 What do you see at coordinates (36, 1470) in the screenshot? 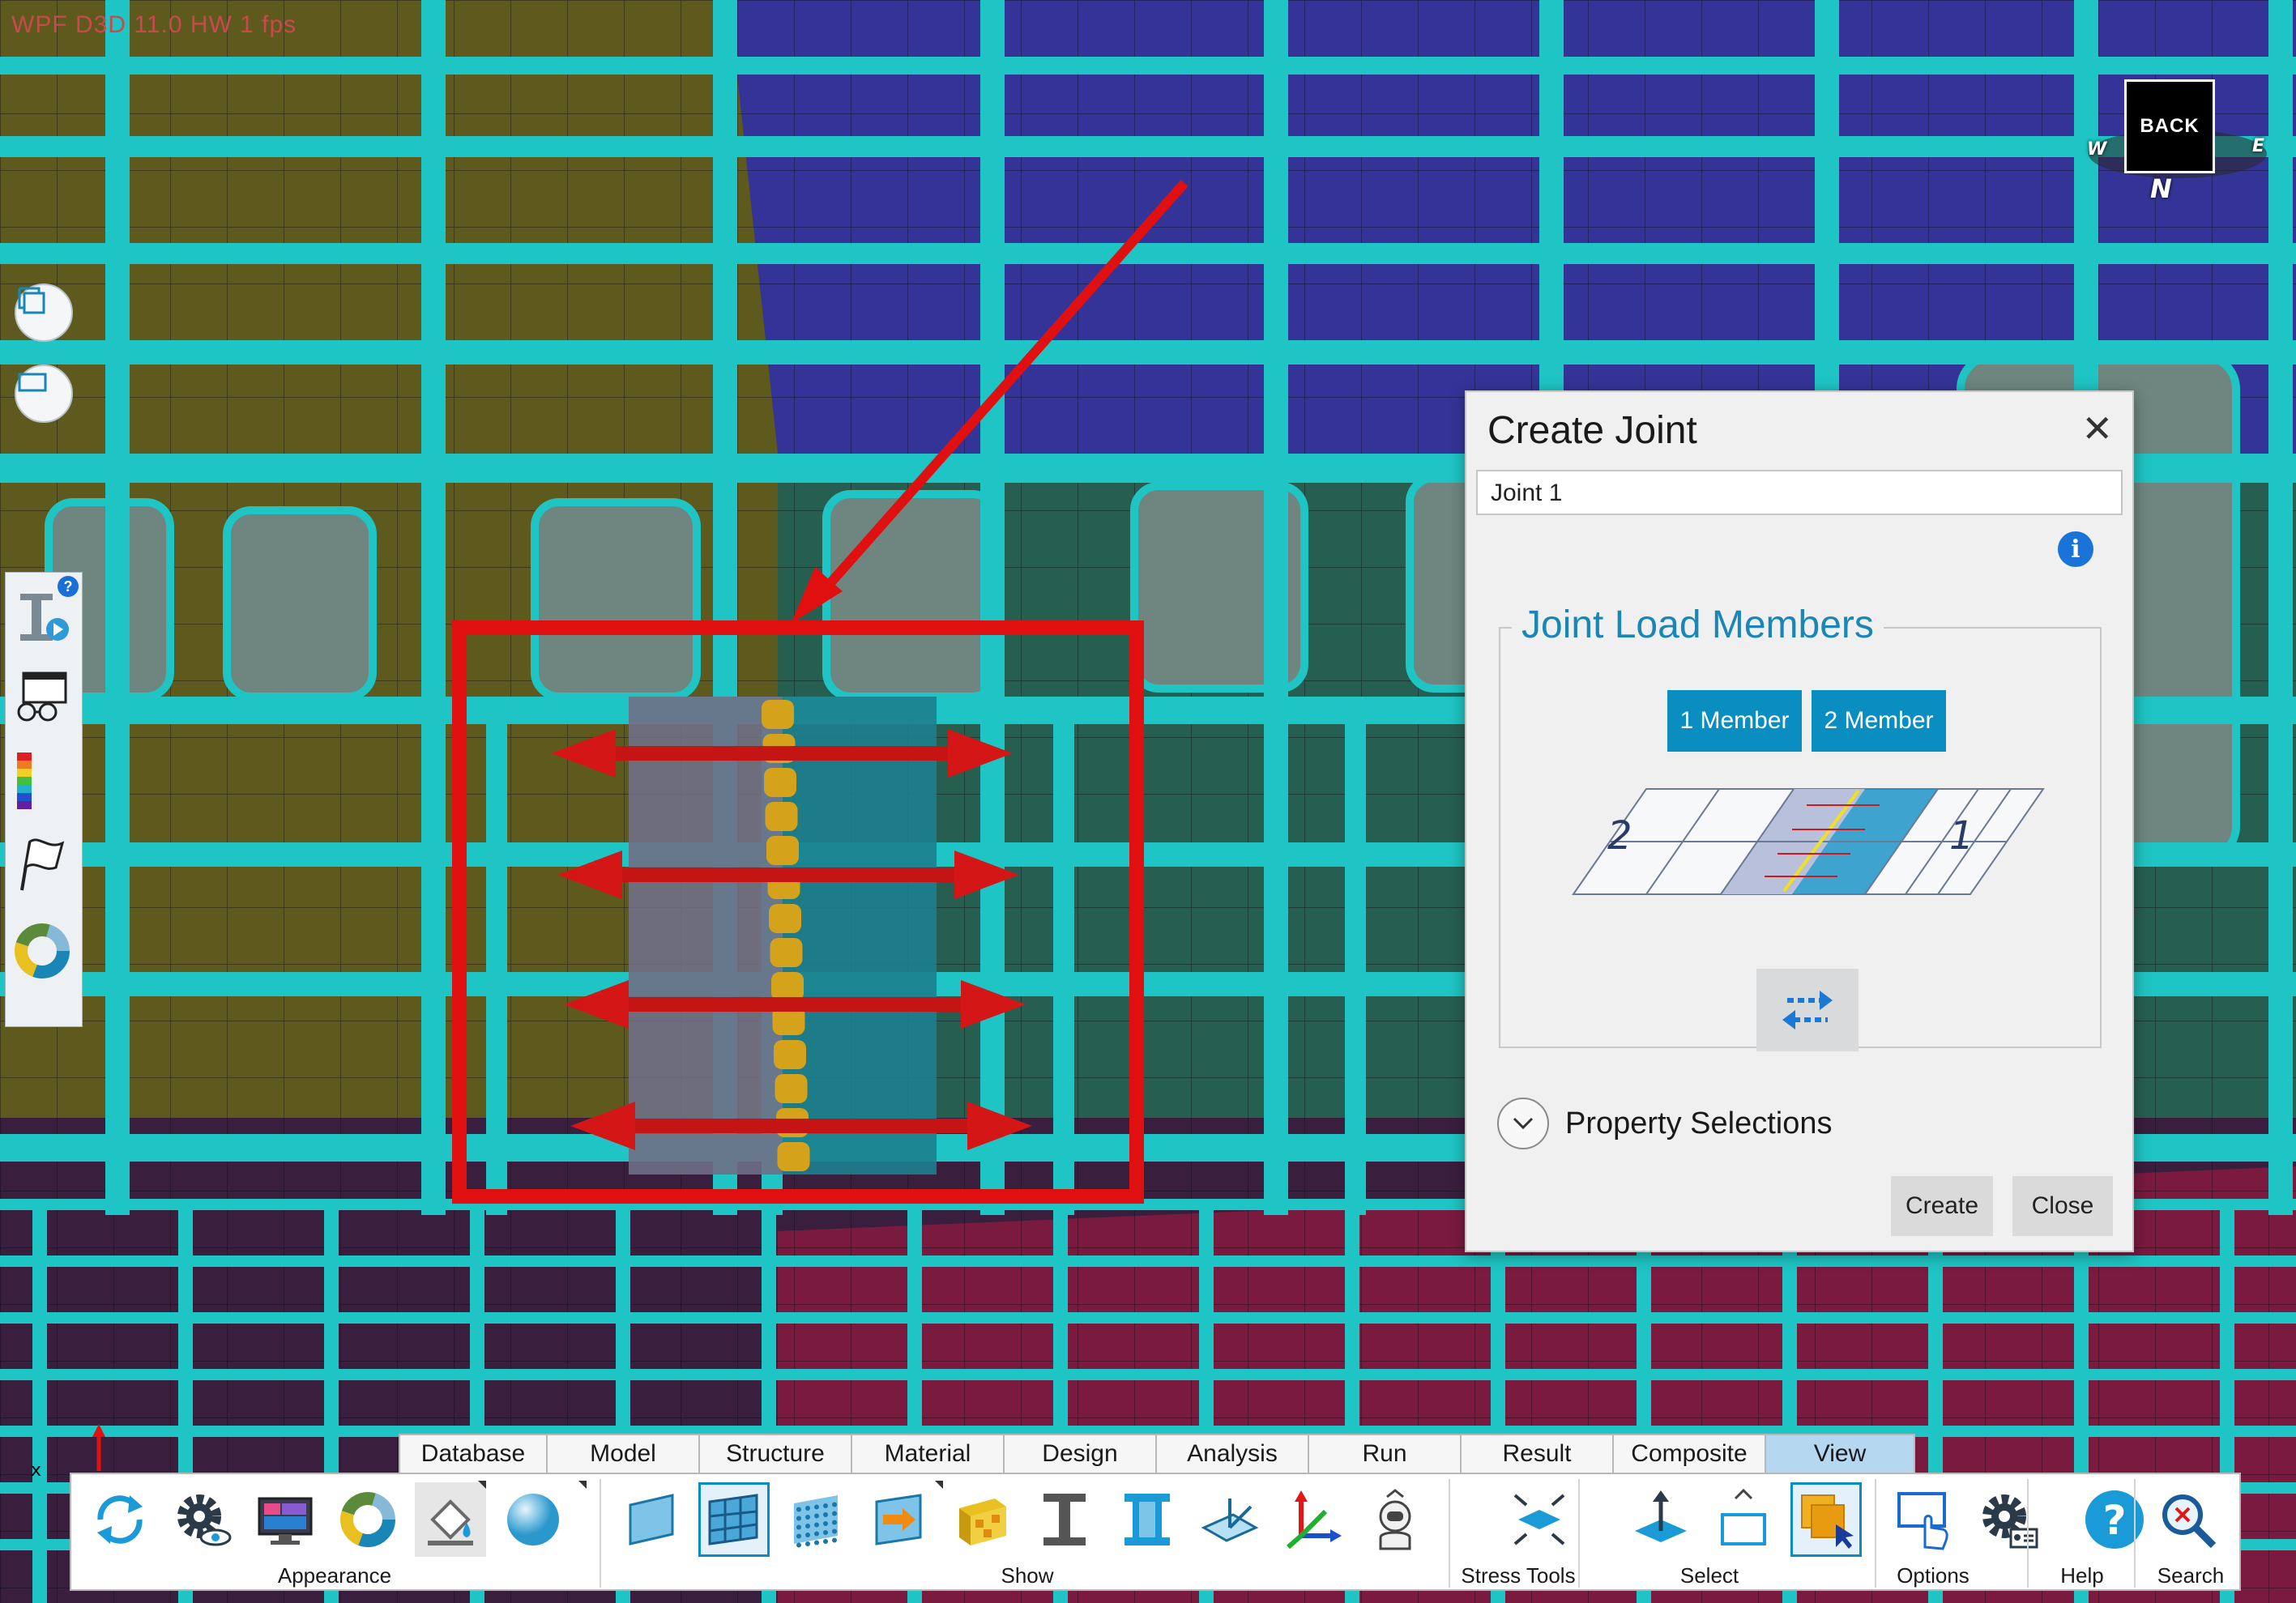
I see `svg-text: x` at bounding box center [36, 1470].